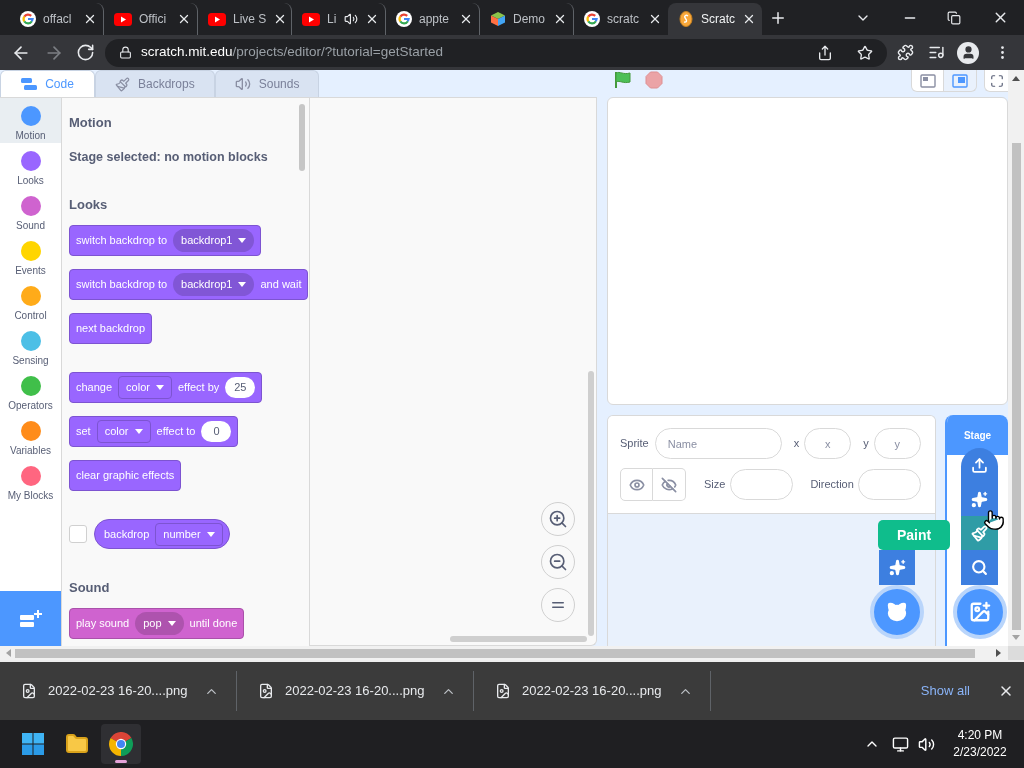 This screenshot has height=768, width=1024. What do you see at coordinates (954, 17) in the screenshot?
I see `restore-icon` at bounding box center [954, 17].